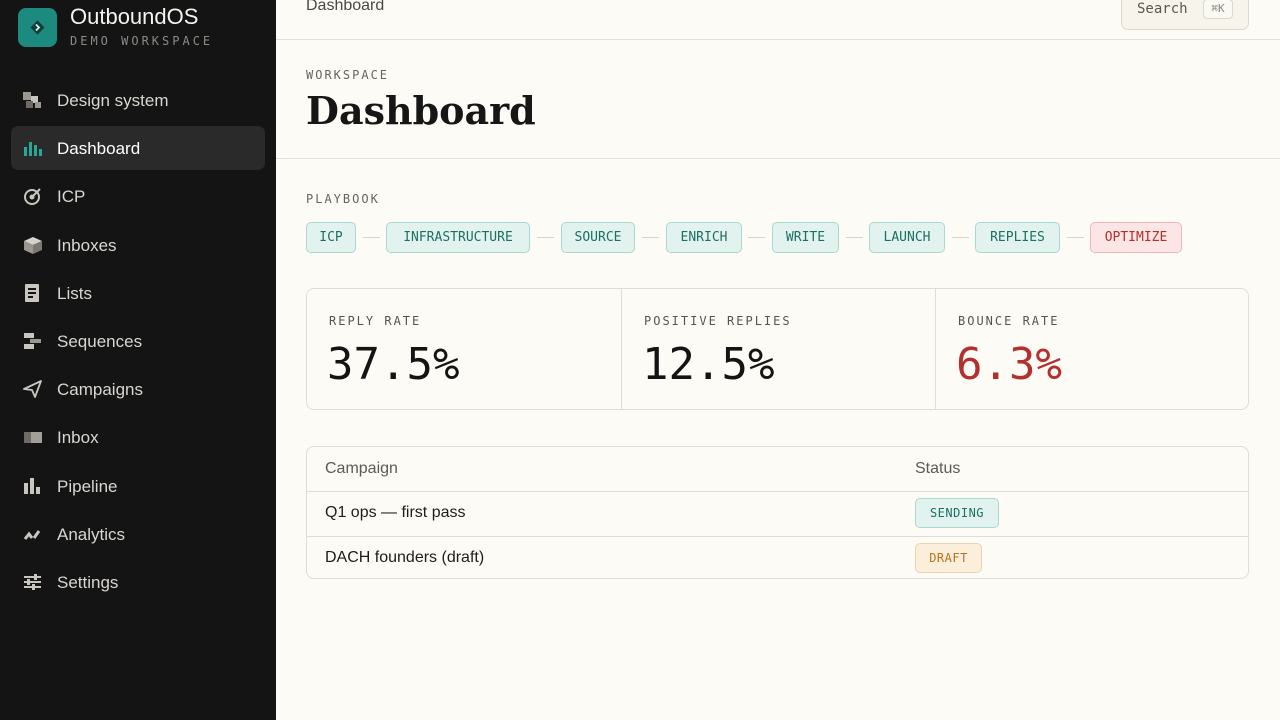 The height and width of the screenshot is (720, 1280). What do you see at coordinates (33, 341) in the screenshot?
I see `sequence-icon` at bounding box center [33, 341].